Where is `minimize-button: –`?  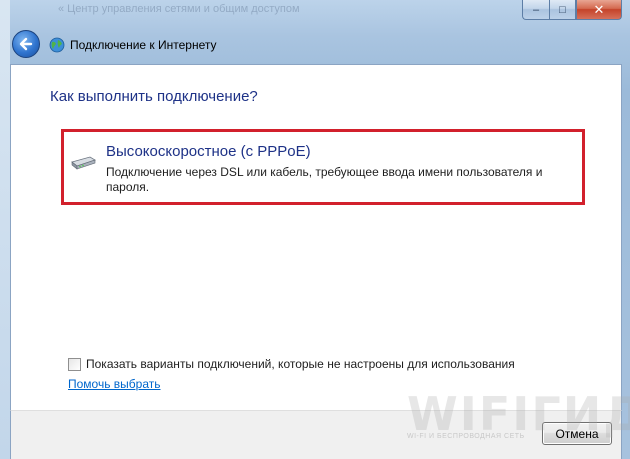 minimize-button: – is located at coordinates (535, 10).